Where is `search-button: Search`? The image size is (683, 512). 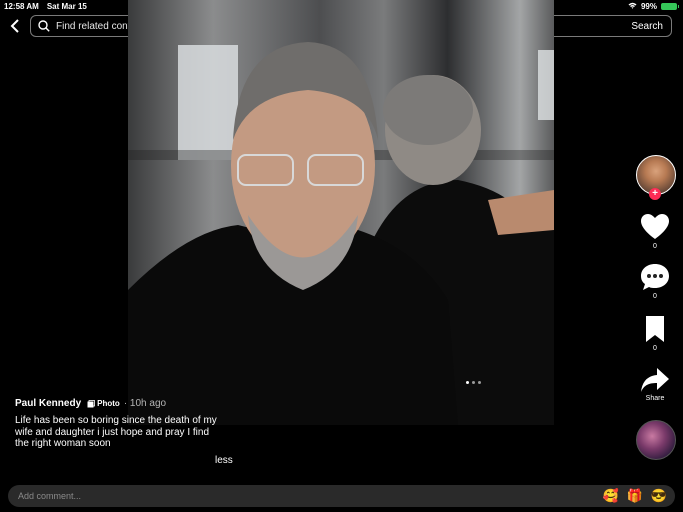
search-button: Search is located at coordinates (647, 26).